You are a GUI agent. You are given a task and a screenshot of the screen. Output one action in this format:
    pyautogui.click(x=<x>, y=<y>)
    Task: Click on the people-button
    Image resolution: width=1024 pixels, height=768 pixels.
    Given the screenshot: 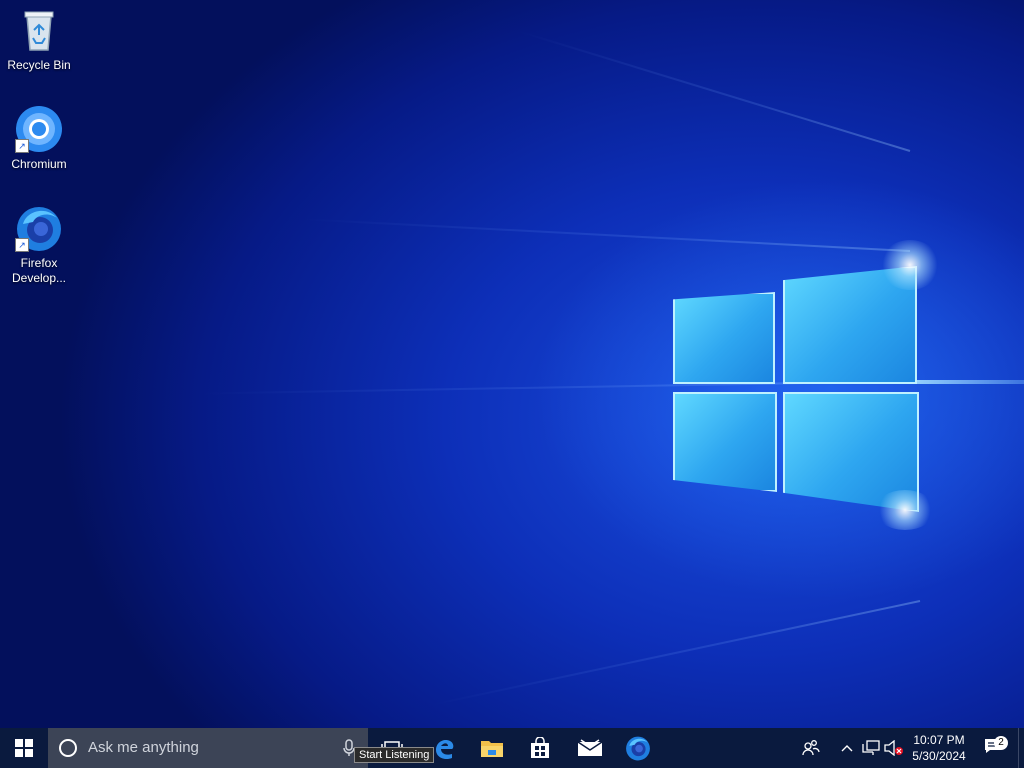 What is the action you would take?
    pyautogui.click(x=811, y=748)
    